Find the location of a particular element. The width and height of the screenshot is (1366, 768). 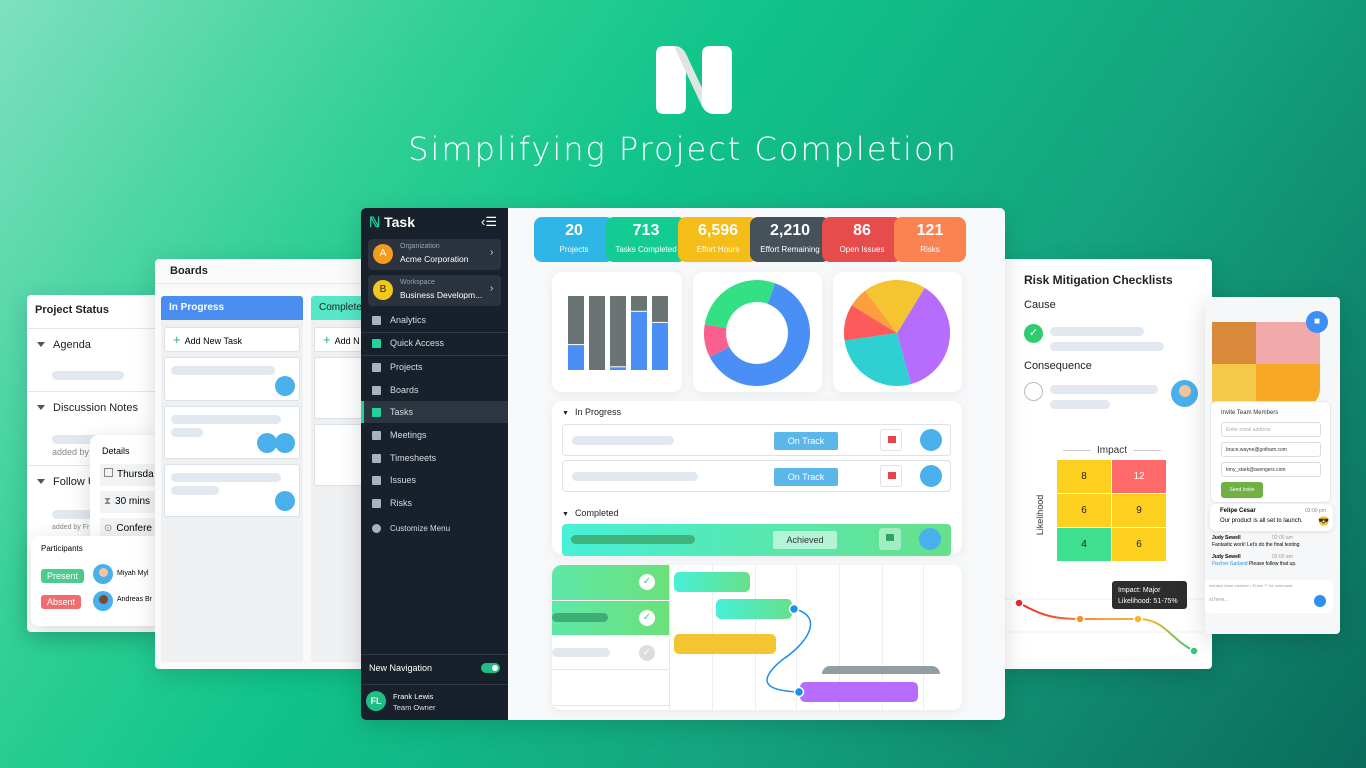

matrix-cell: 12 is located at coordinates (1139, 476).